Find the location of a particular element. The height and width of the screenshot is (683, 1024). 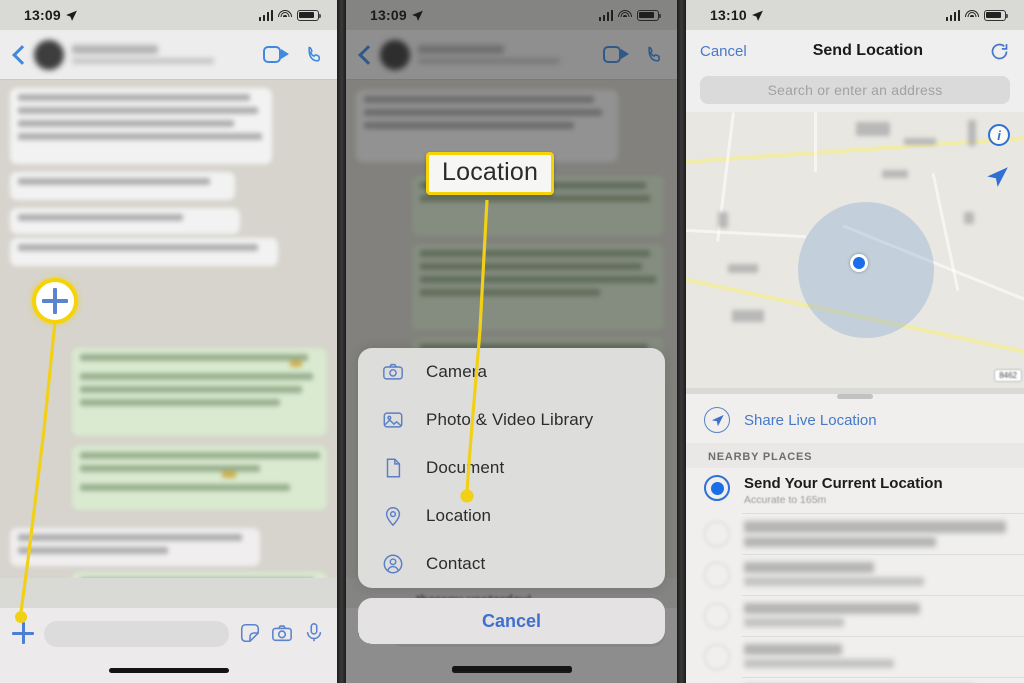

sheet-item-document: Document is located at coordinates (511, 468).